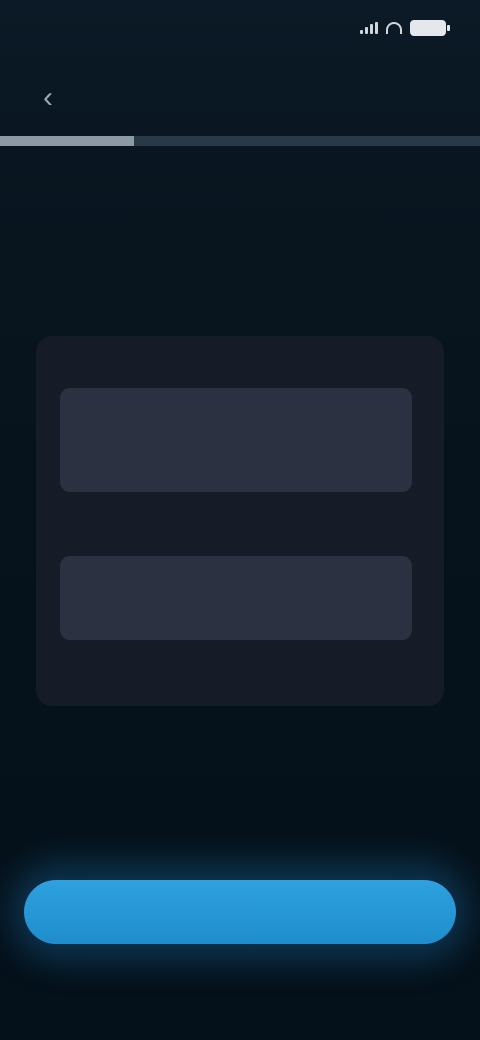  What do you see at coordinates (240, 141) in the screenshot?
I see `progress-bar` at bounding box center [240, 141].